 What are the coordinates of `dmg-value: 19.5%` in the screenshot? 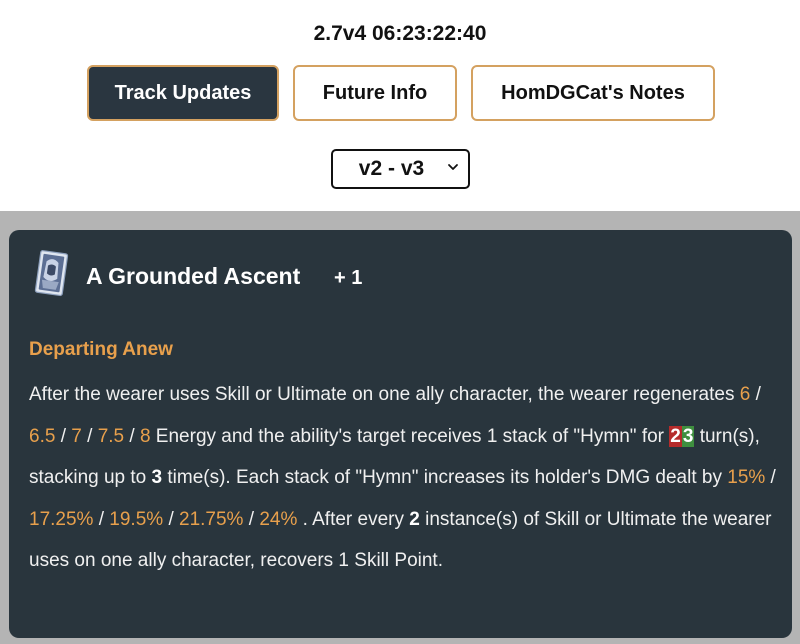 It's located at (136, 519).